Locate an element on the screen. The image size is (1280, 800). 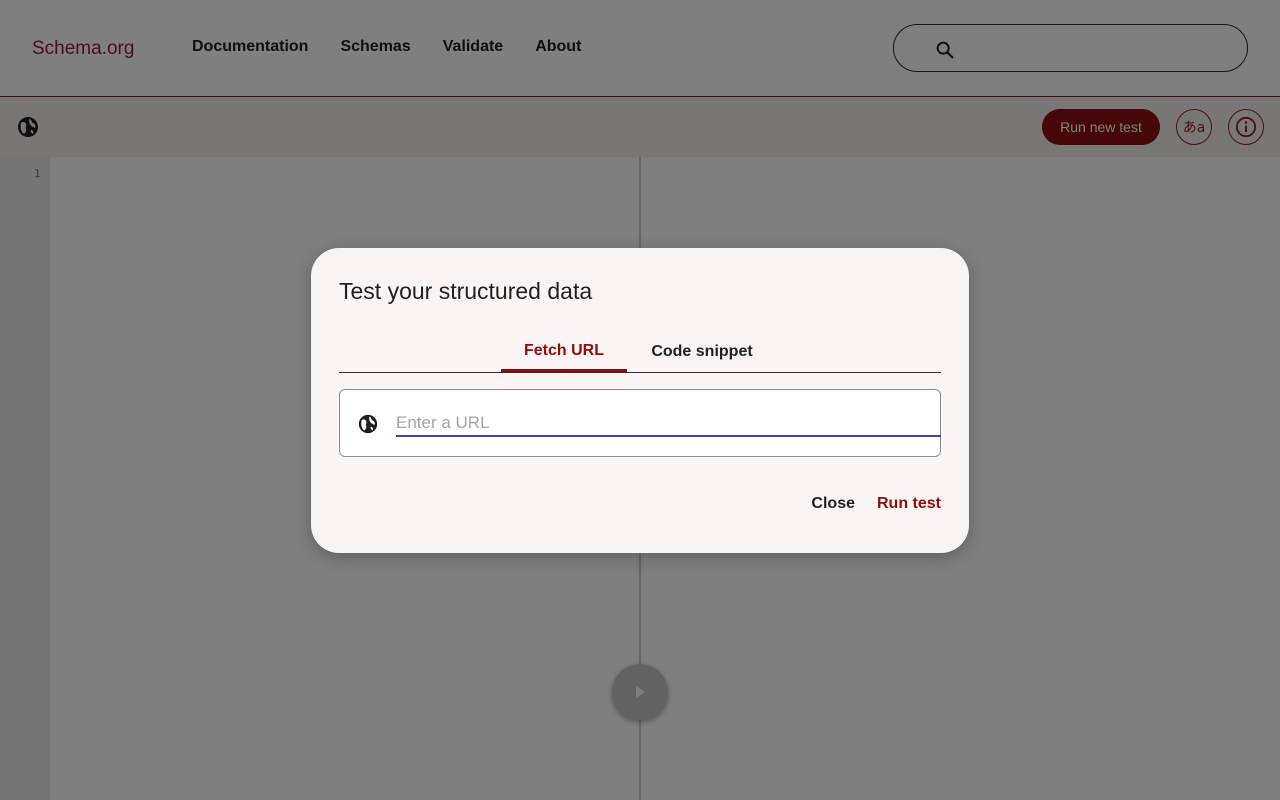
dialog-tabs: Fetch URL Code snippet is located at coordinates (640, 352).